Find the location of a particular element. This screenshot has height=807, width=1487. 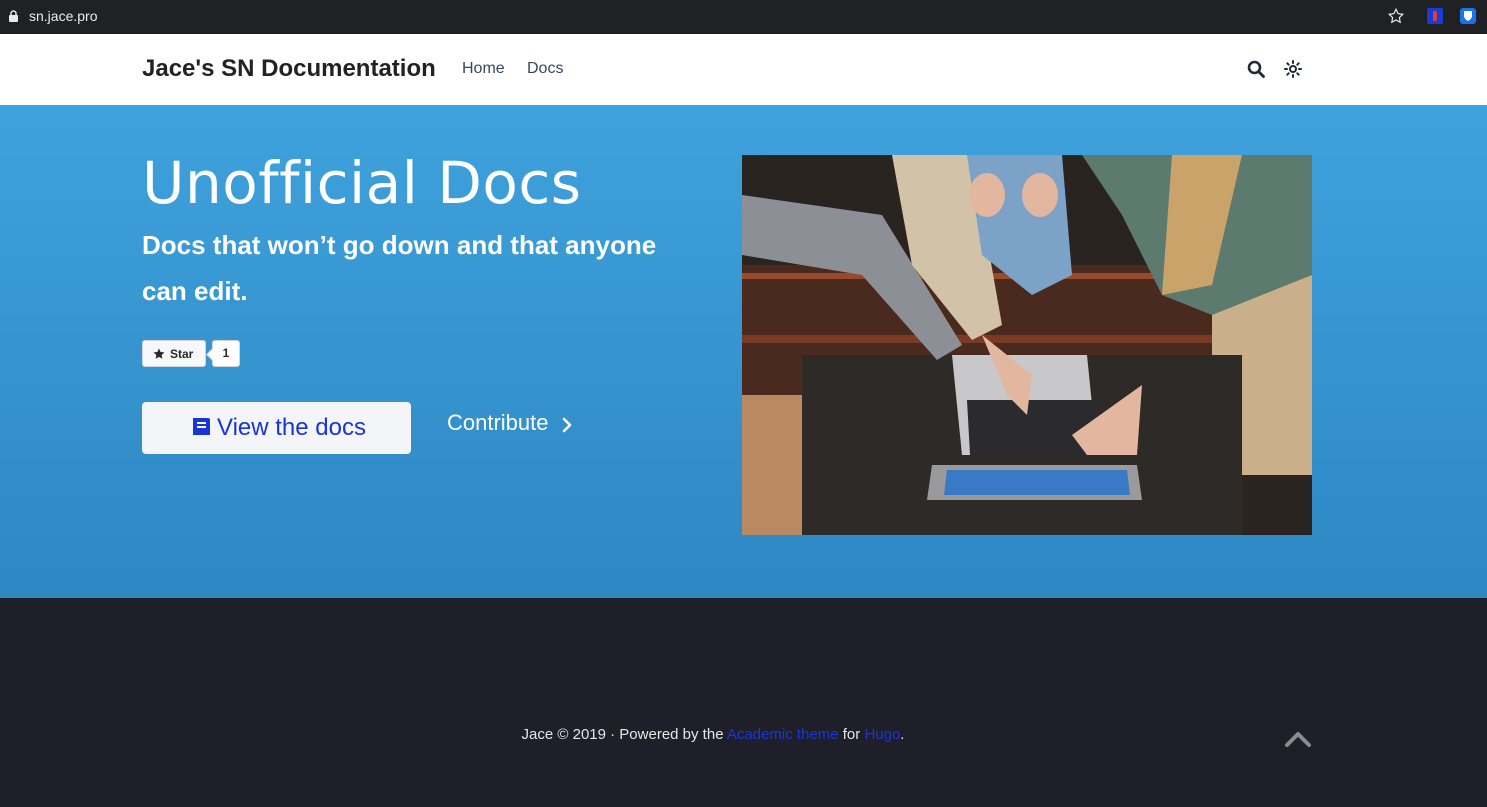

footer-text-after: . is located at coordinates (902, 734).